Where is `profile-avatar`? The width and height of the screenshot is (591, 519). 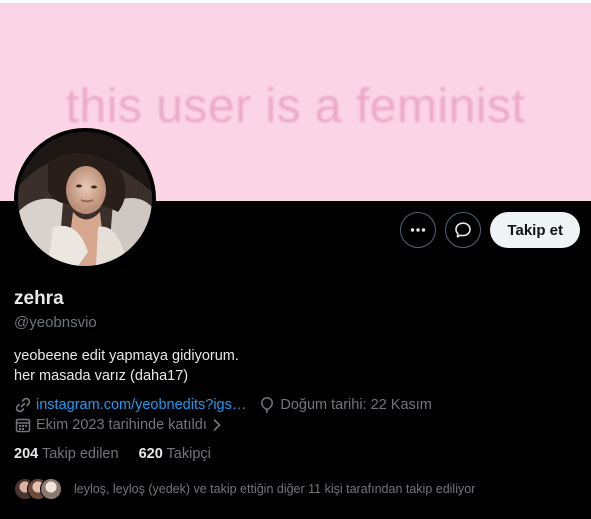 profile-avatar is located at coordinates (85, 199).